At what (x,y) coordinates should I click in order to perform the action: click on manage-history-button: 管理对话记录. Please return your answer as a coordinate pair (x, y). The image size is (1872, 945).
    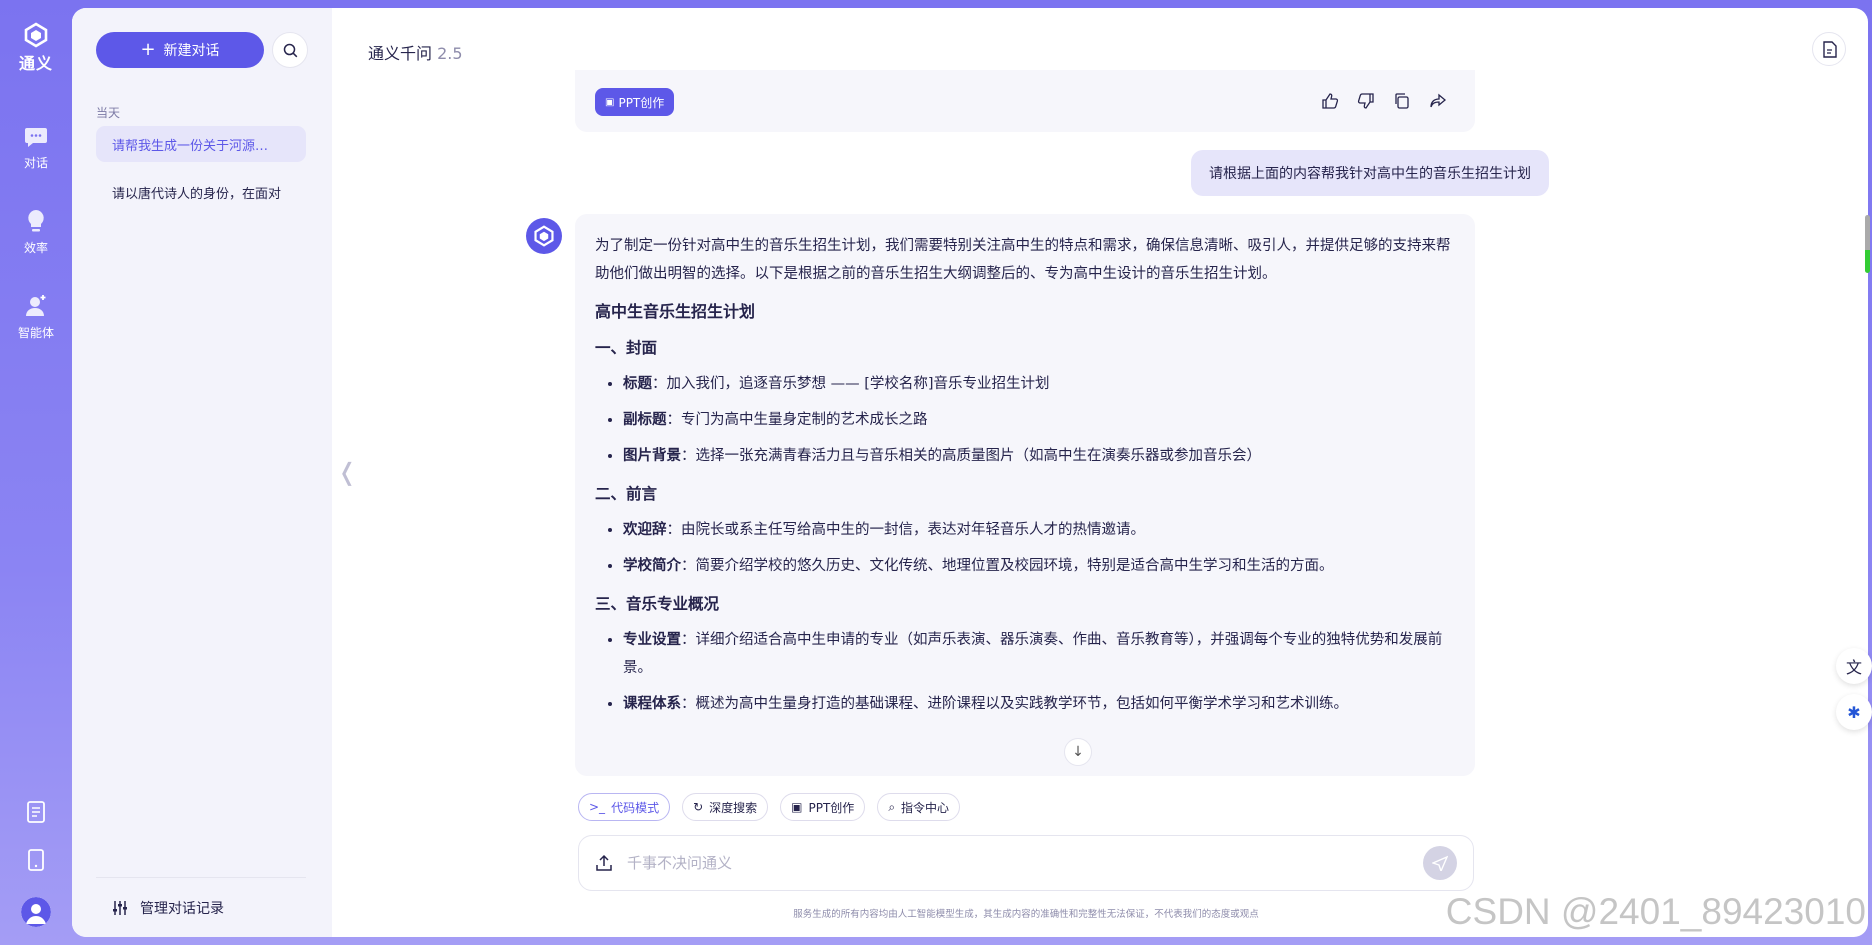
    Looking at the image, I should click on (201, 907).